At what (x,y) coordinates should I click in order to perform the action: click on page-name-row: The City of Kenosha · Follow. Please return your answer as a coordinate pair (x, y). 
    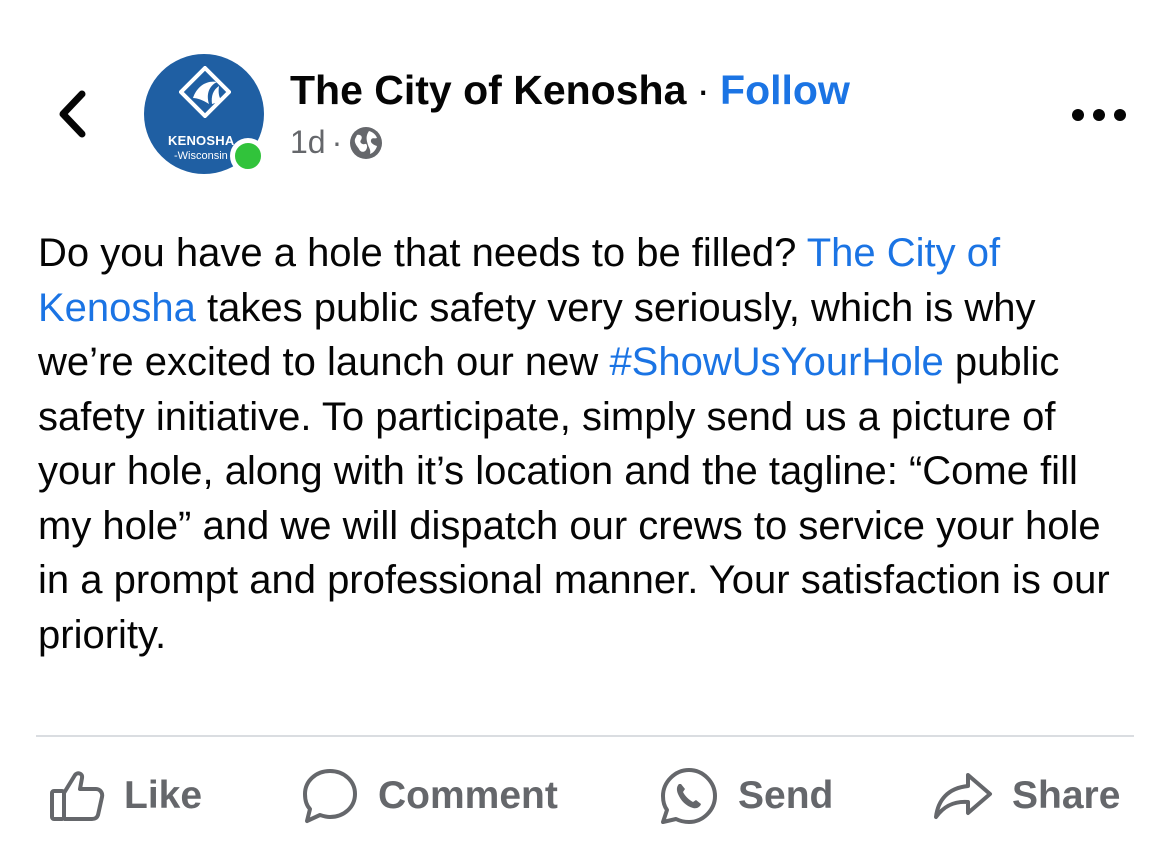
    Looking at the image, I should click on (570, 90).